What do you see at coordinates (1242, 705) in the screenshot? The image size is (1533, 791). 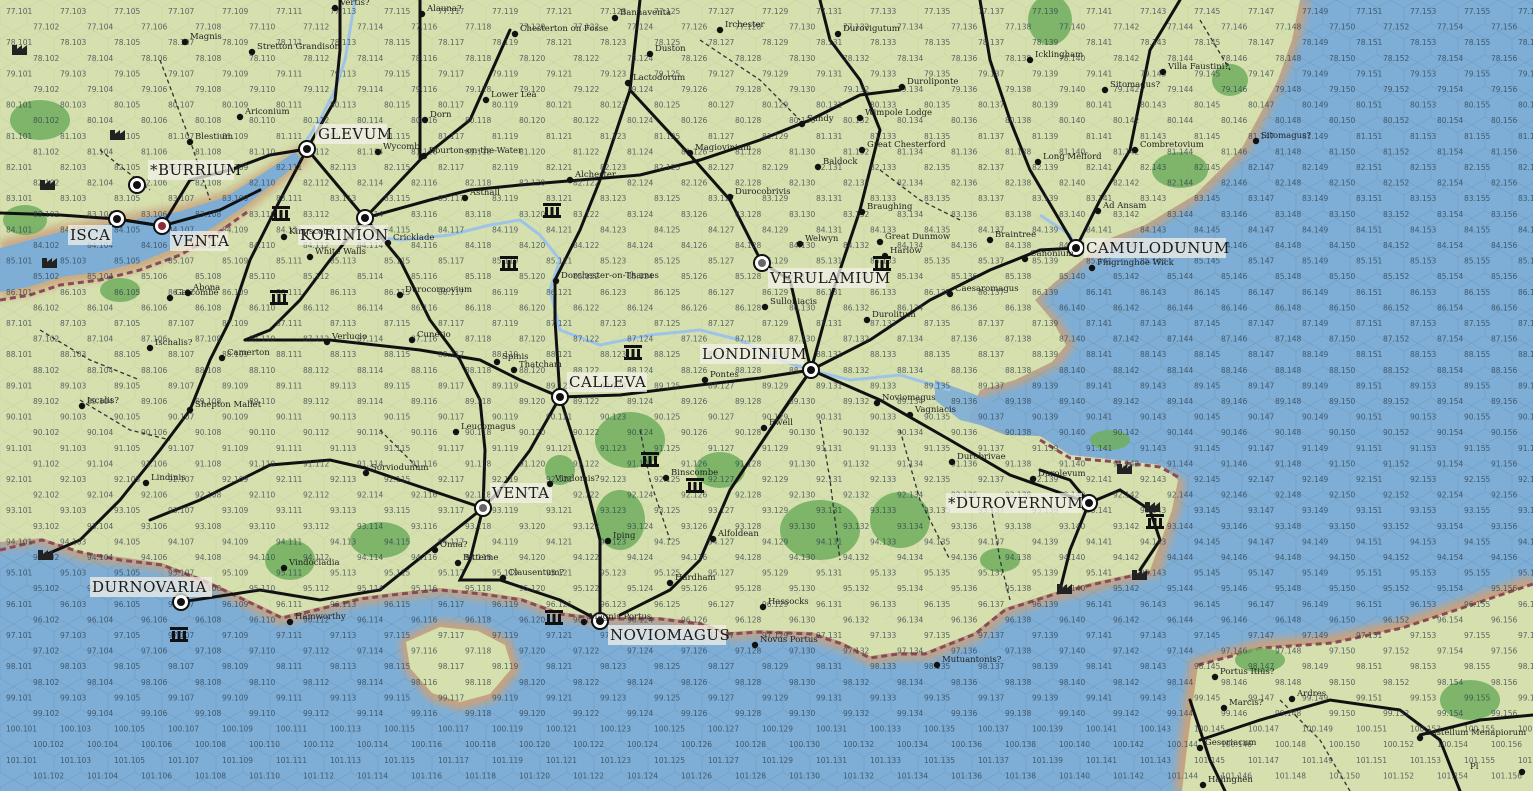 I see `town: Marcis?` at bounding box center [1242, 705].